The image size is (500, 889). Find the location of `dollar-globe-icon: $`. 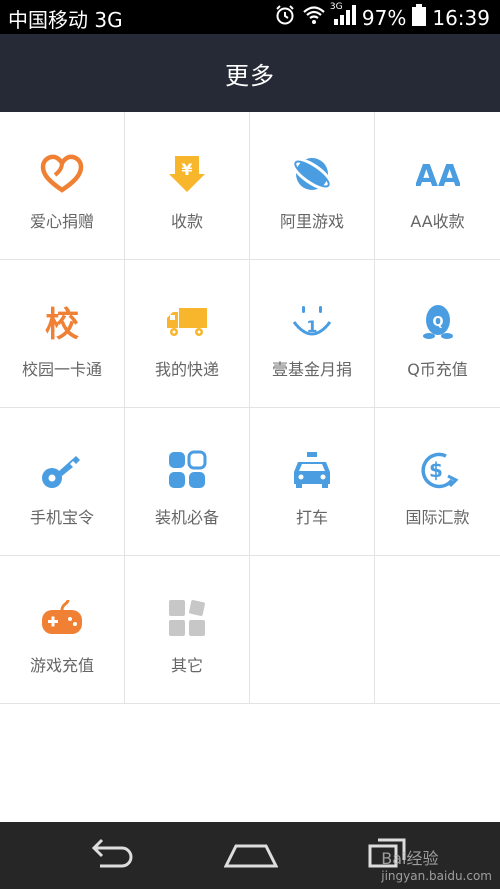

dollar-globe-icon: $ is located at coordinates (438, 470).